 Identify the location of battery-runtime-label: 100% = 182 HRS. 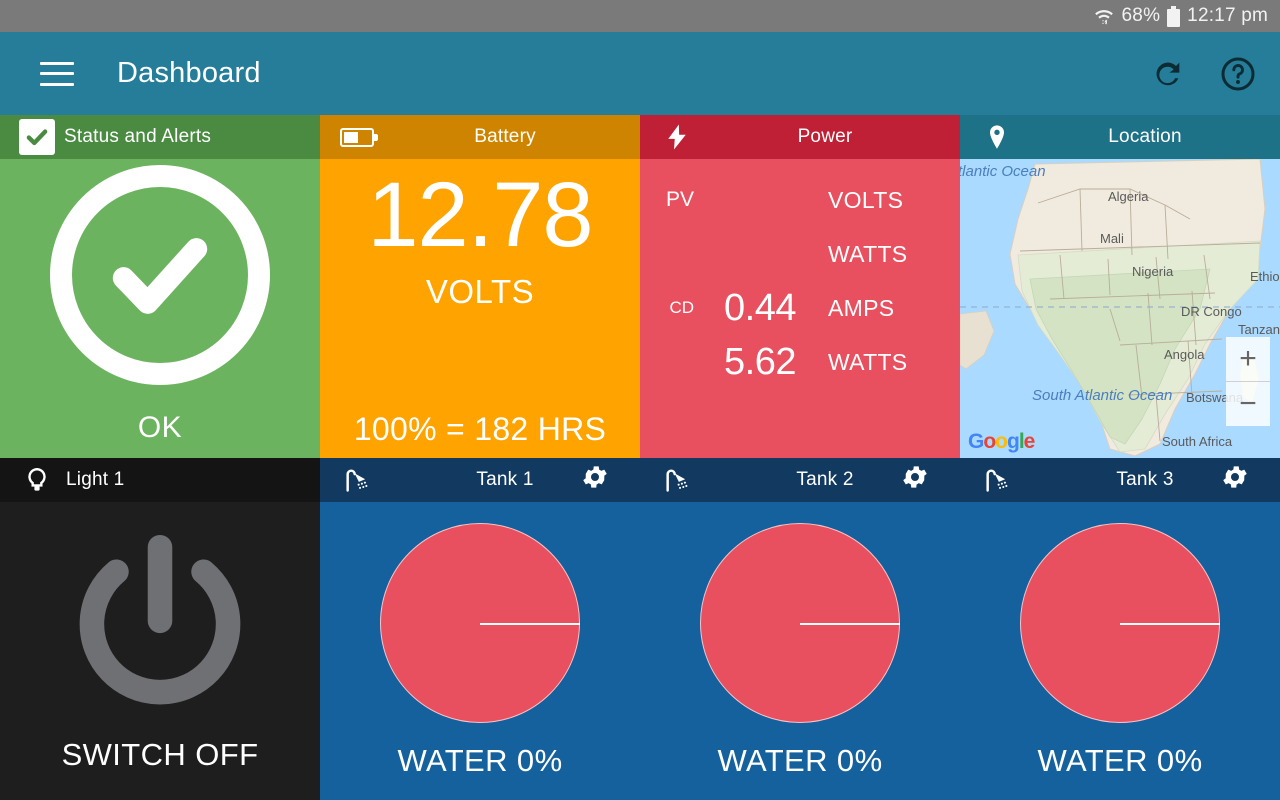
(480, 428).